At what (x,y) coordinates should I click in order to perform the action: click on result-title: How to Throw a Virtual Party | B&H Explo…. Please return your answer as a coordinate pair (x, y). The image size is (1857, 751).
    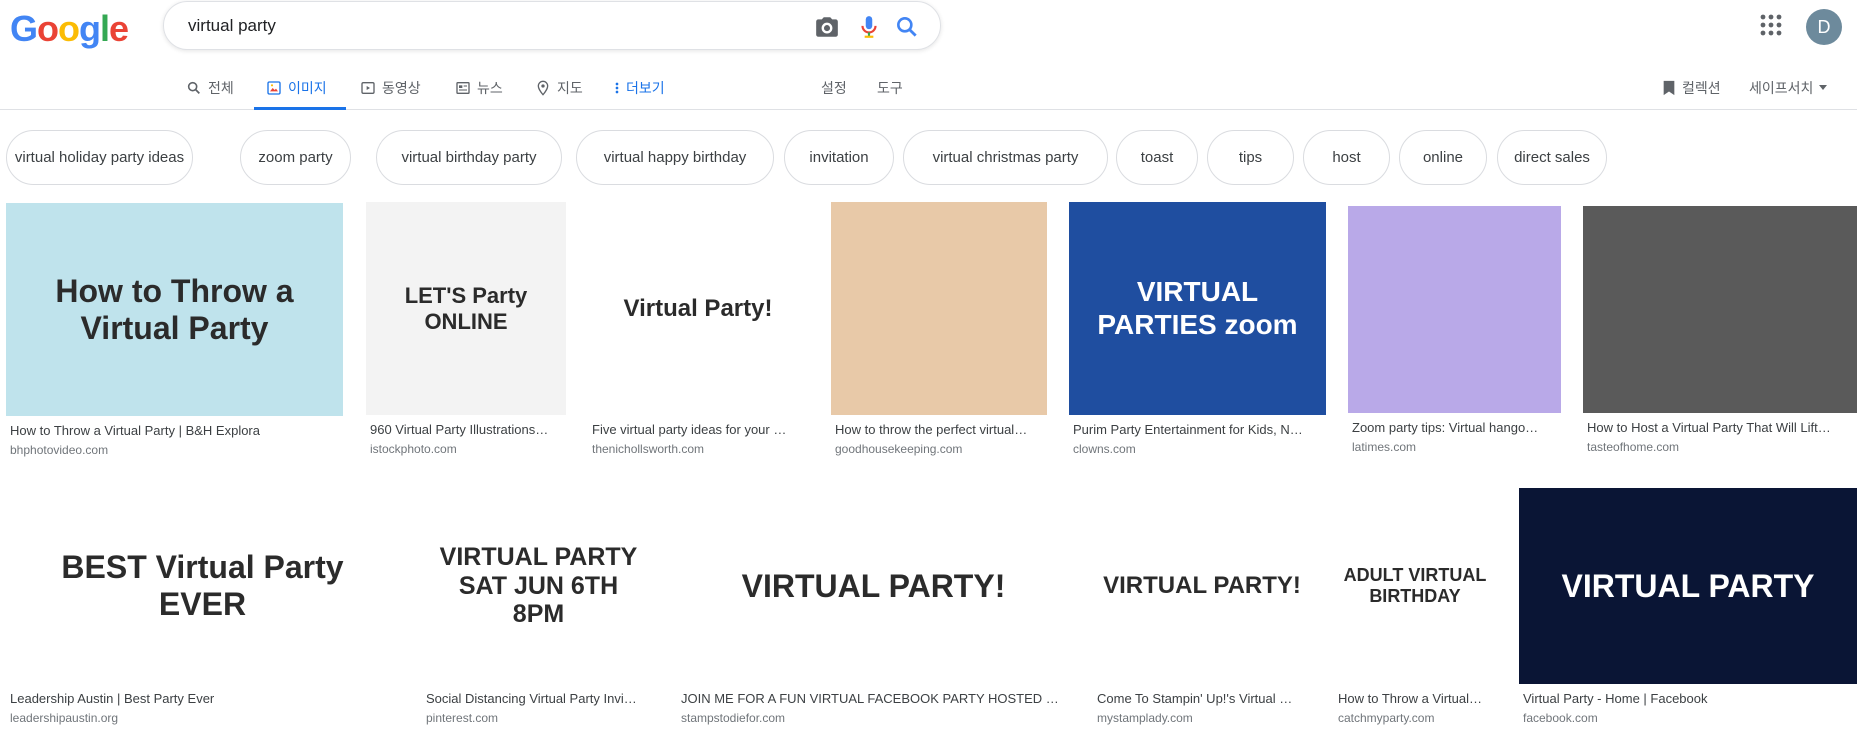
    Looking at the image, I should click on (174, 430).